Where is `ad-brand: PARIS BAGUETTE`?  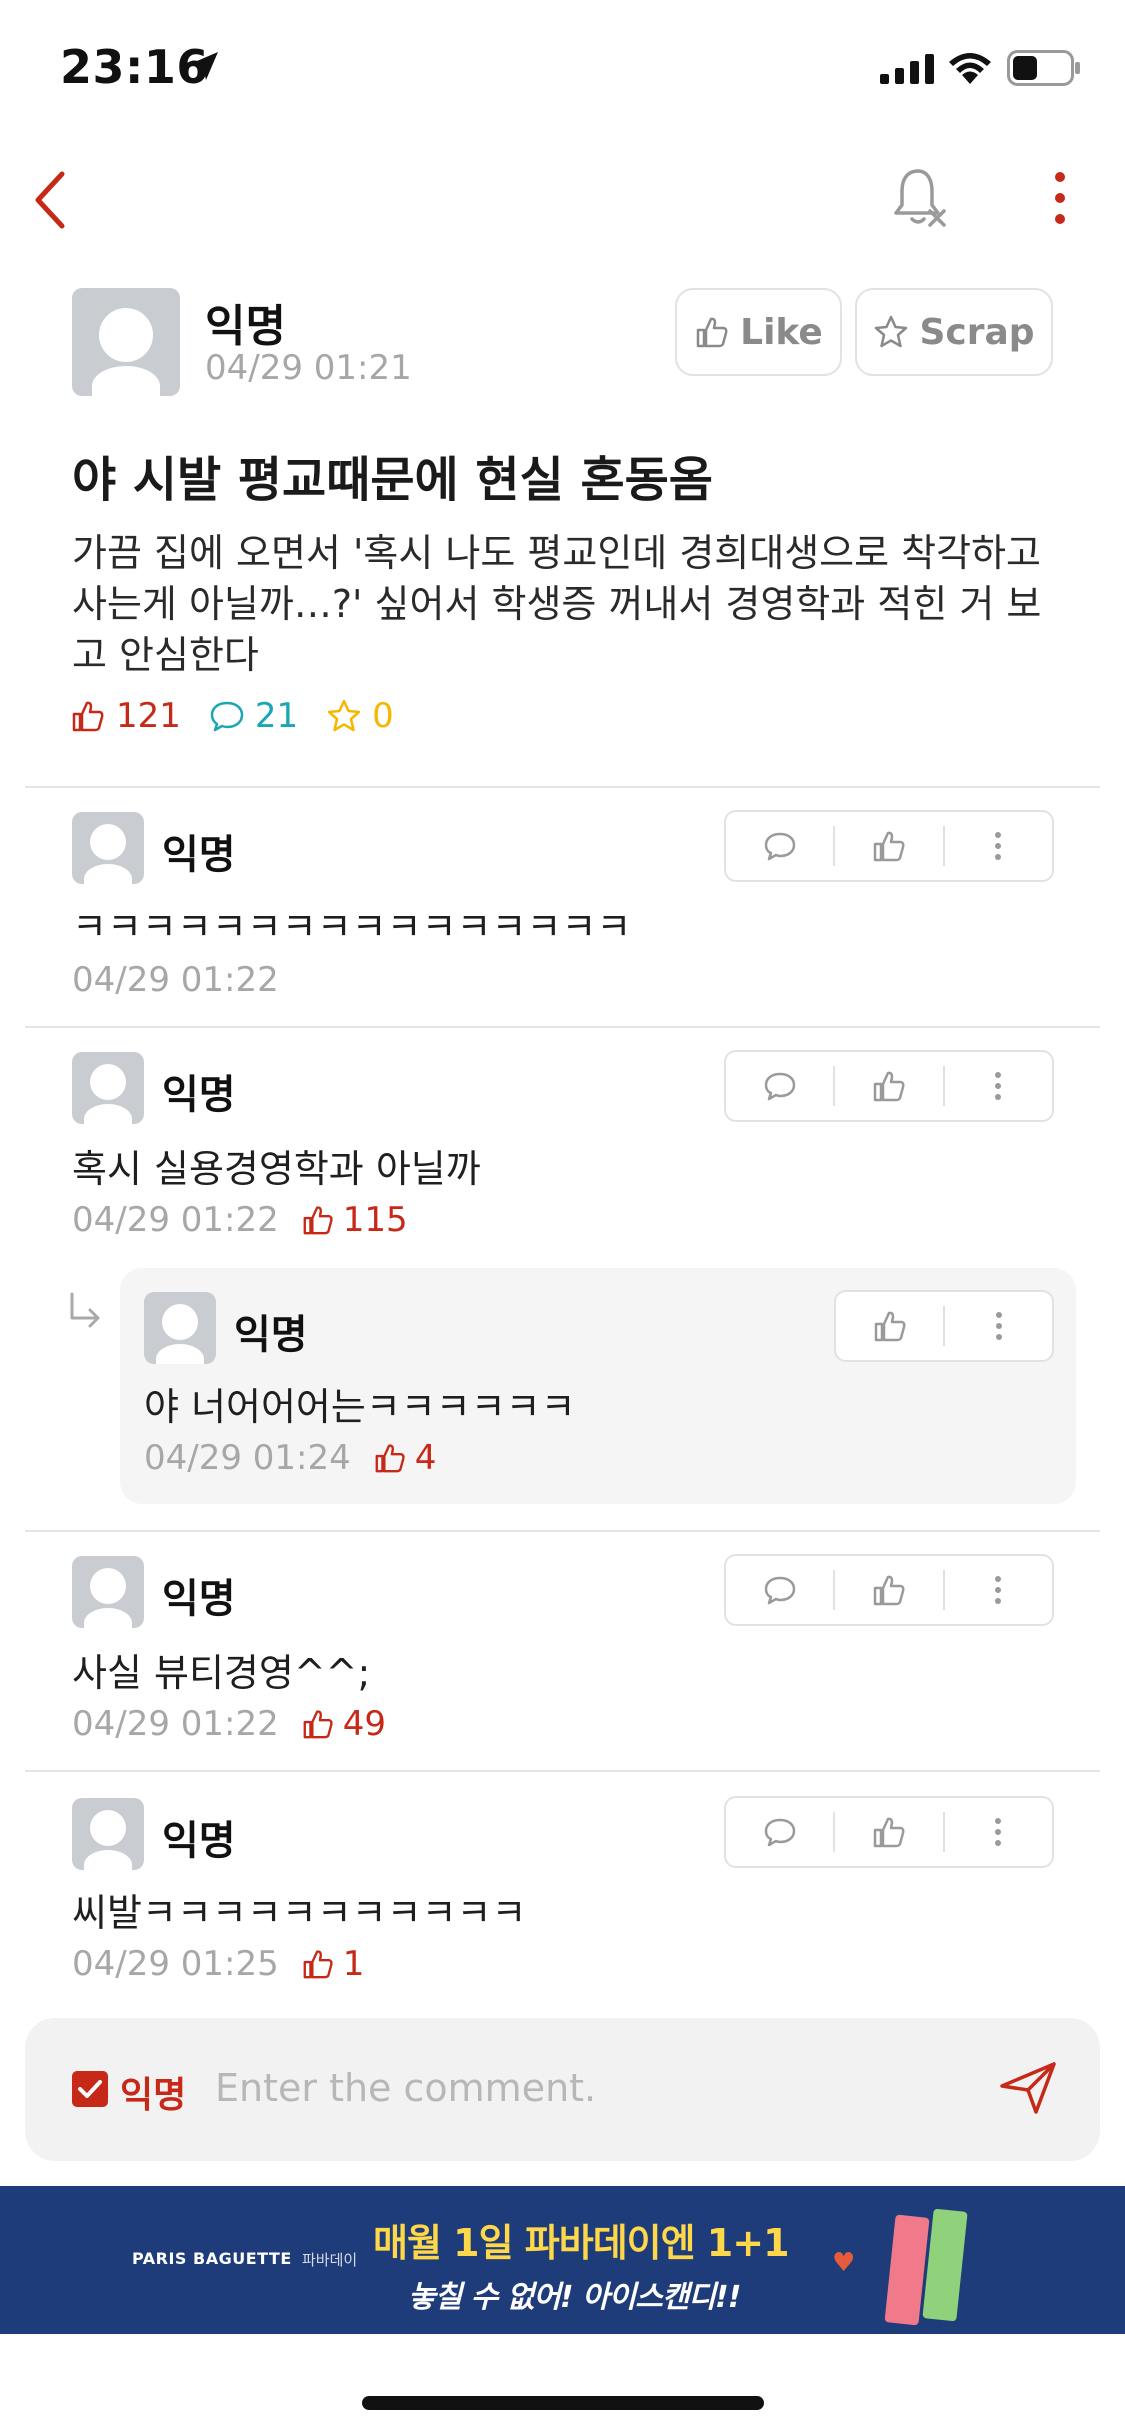 ad-brand: PARIS BAGUETTE is located at coordinates (212, 2258).